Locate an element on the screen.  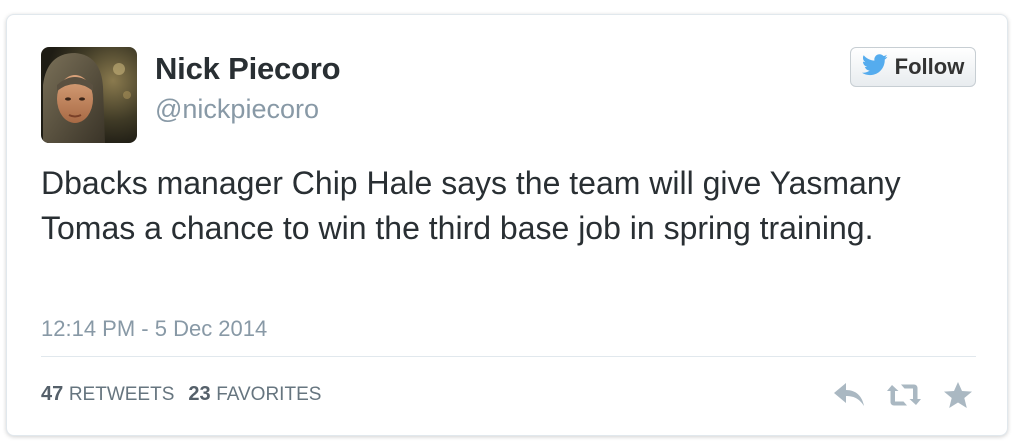
follow-button: Follow is located at coordinates (913, 67).